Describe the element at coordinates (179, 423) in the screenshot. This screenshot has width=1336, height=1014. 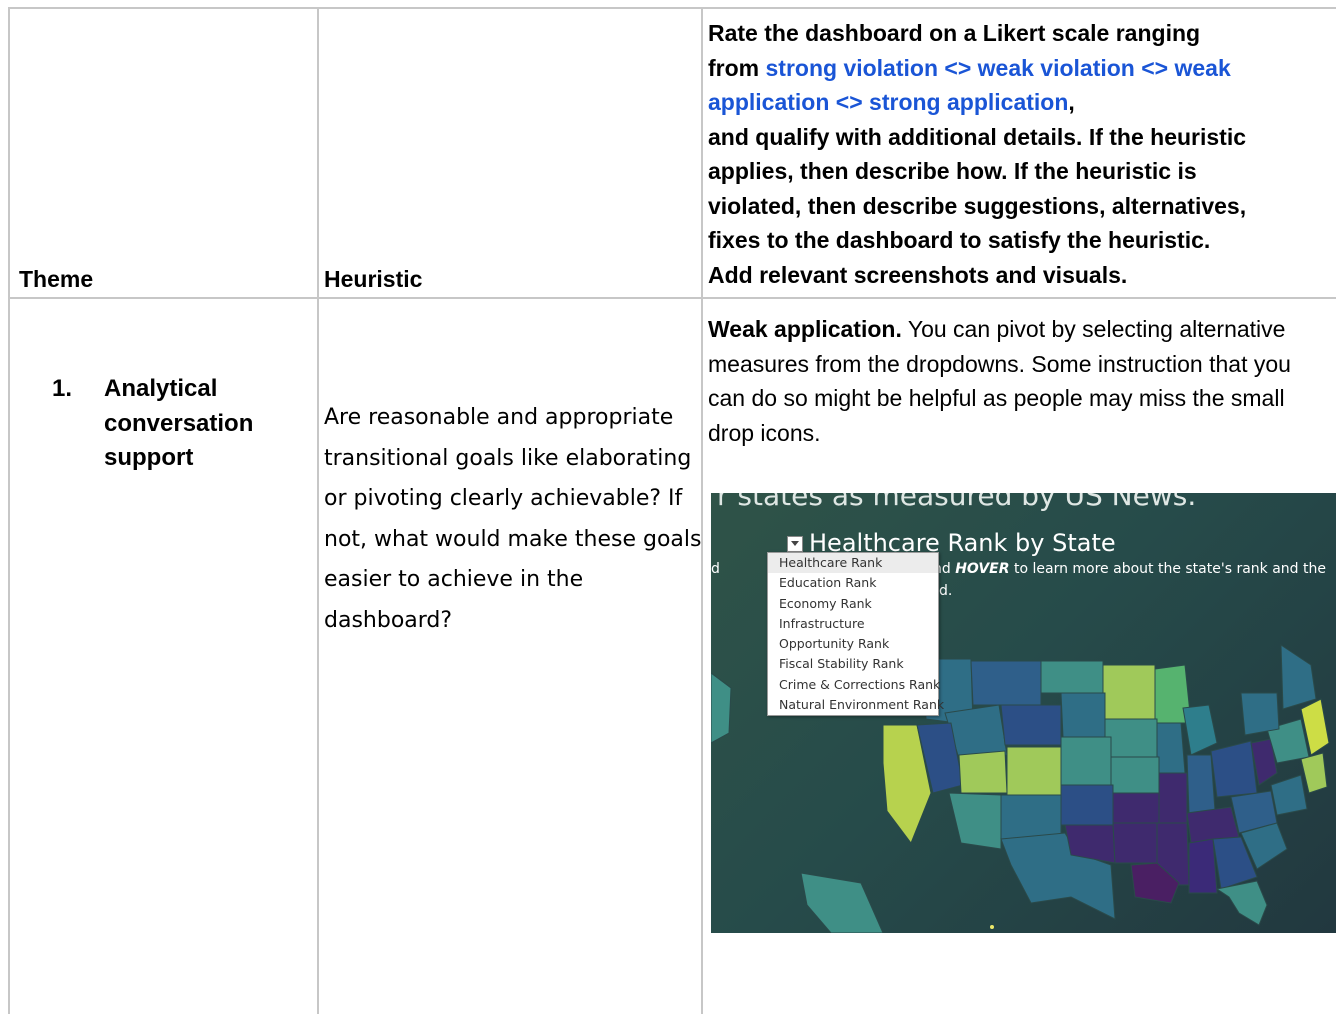
I see `theme-name: Analytical conversation support` at that location.